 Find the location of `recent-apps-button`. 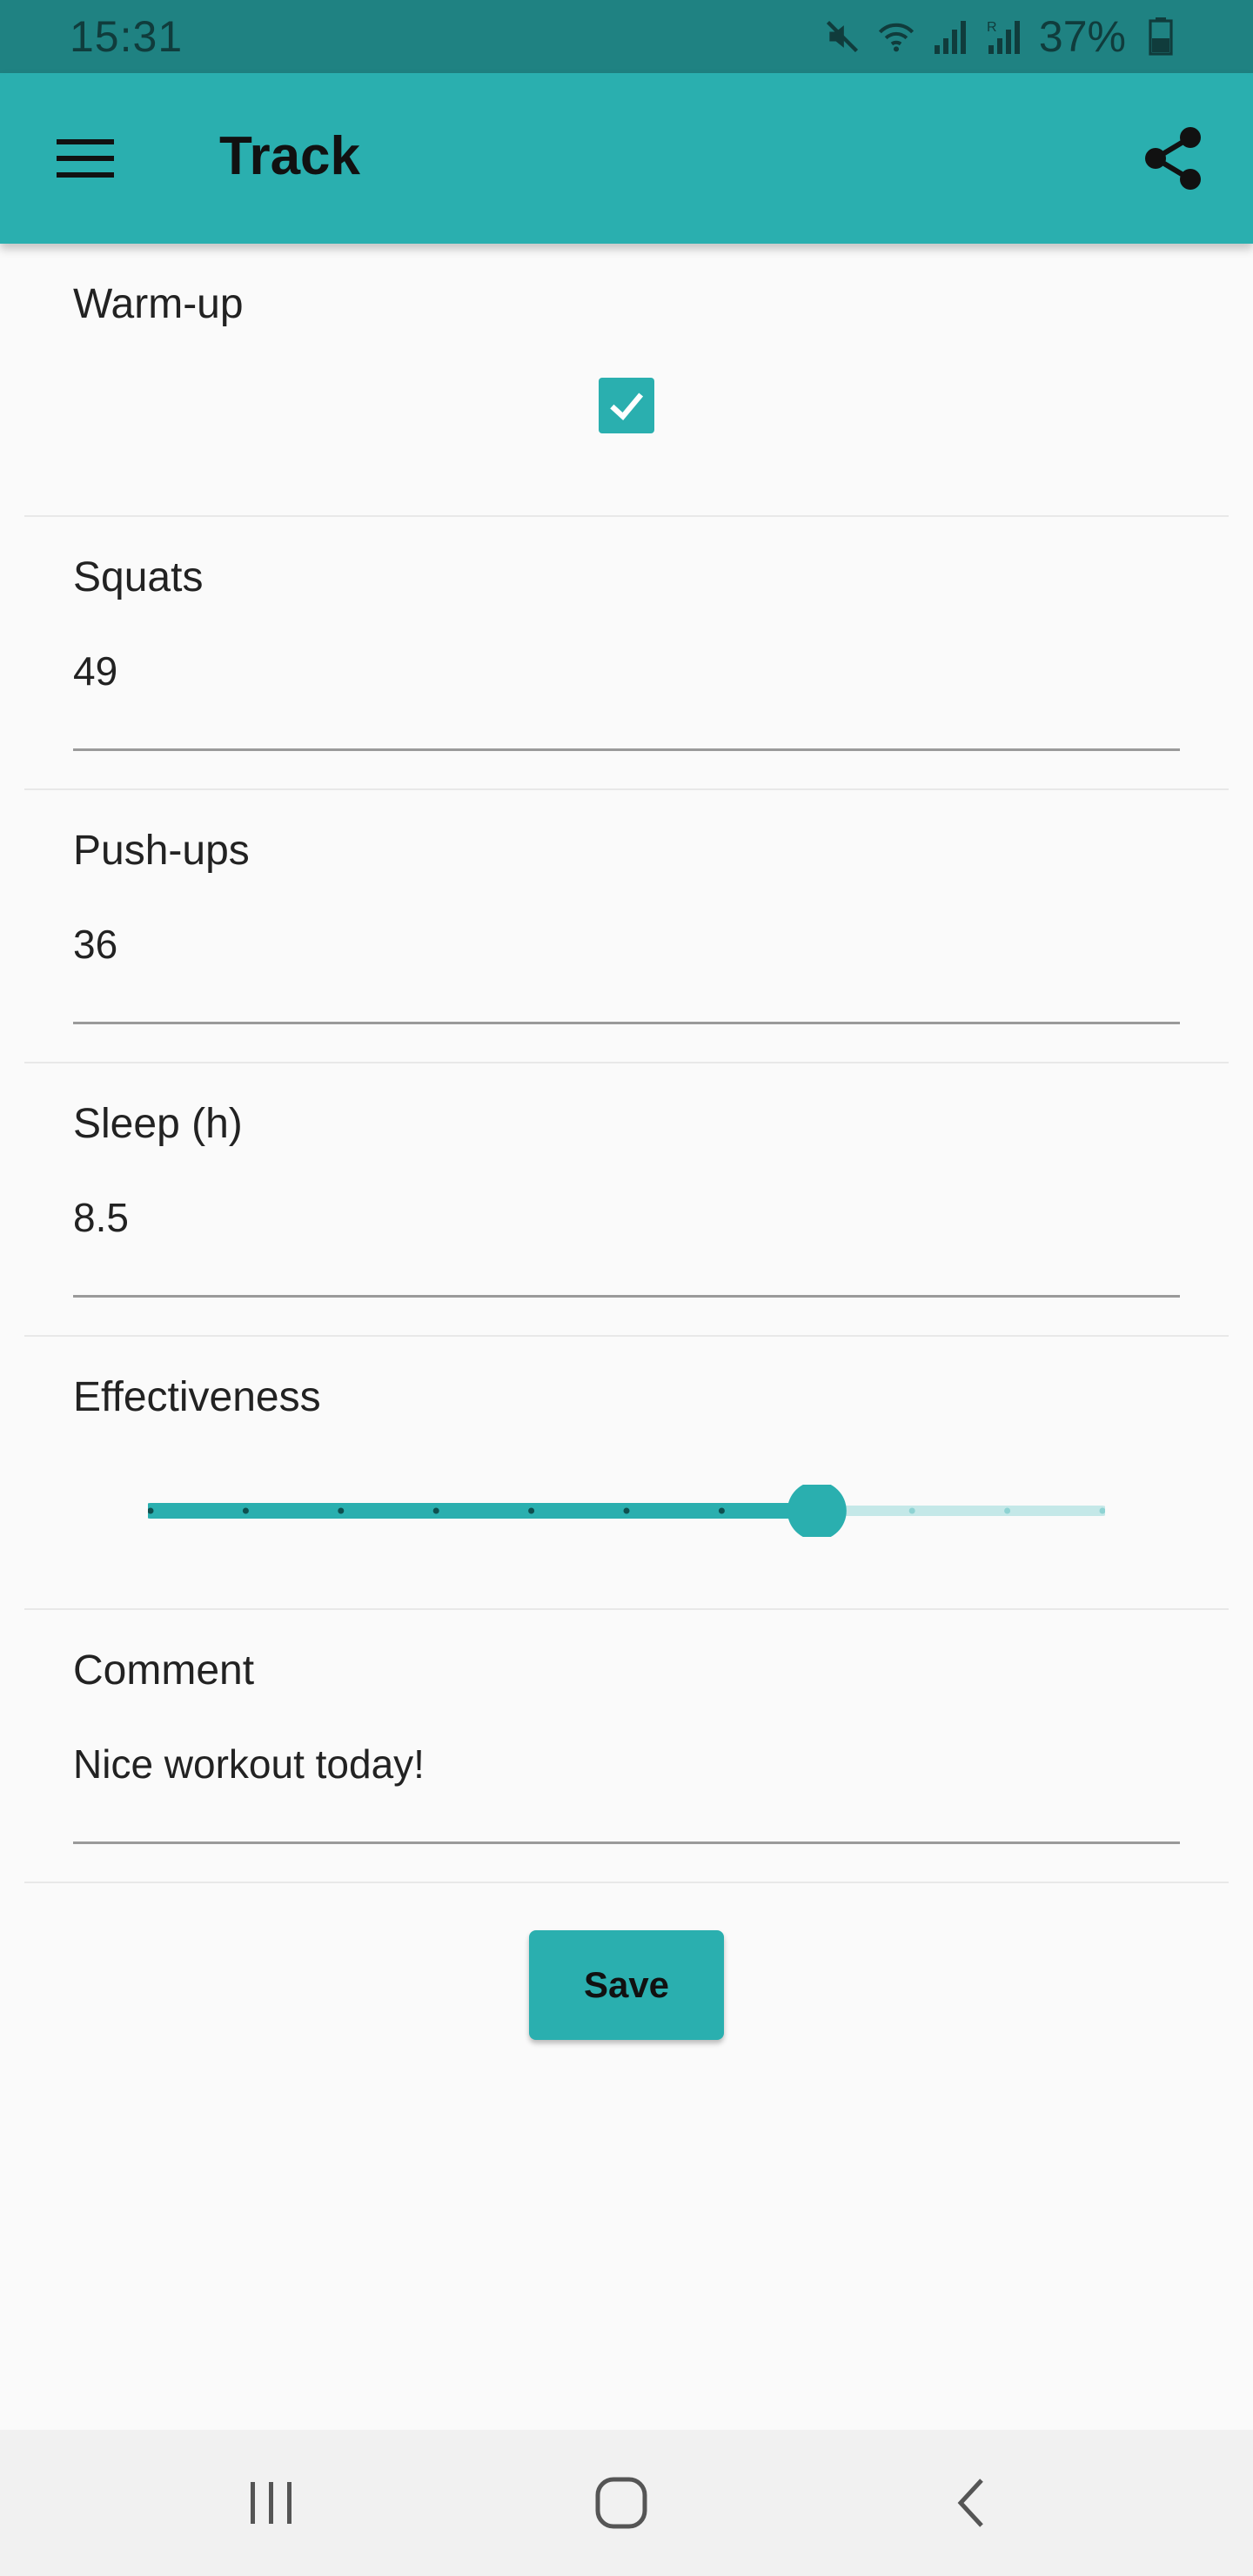

recent-apps-button is located at coordinates (271, 2503).